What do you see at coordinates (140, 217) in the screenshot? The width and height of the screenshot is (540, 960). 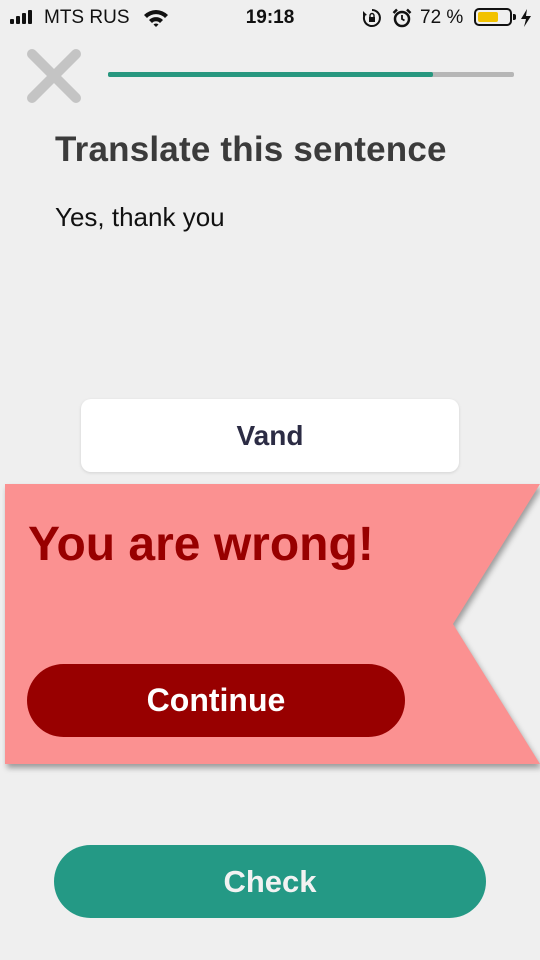 I see `source-sentence: Yes, thank you` at bounding box center [140, 217].